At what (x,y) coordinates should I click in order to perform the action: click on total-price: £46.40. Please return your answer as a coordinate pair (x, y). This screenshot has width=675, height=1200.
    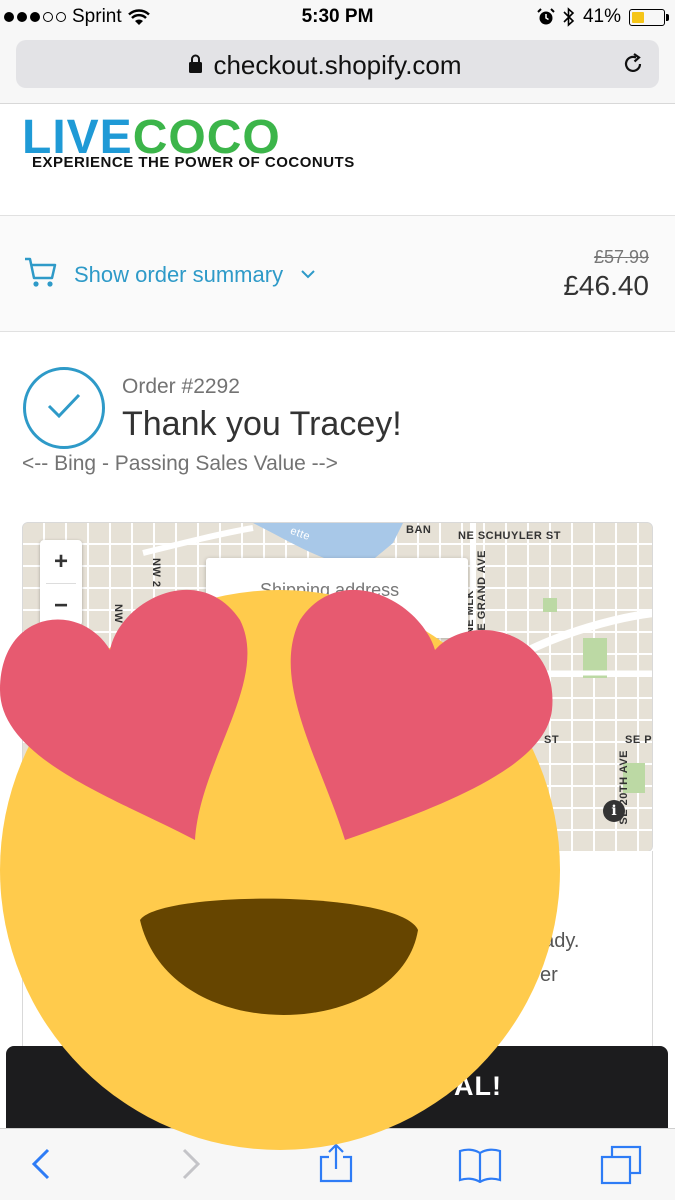
    Looking at the image, I should click on (606, 285).